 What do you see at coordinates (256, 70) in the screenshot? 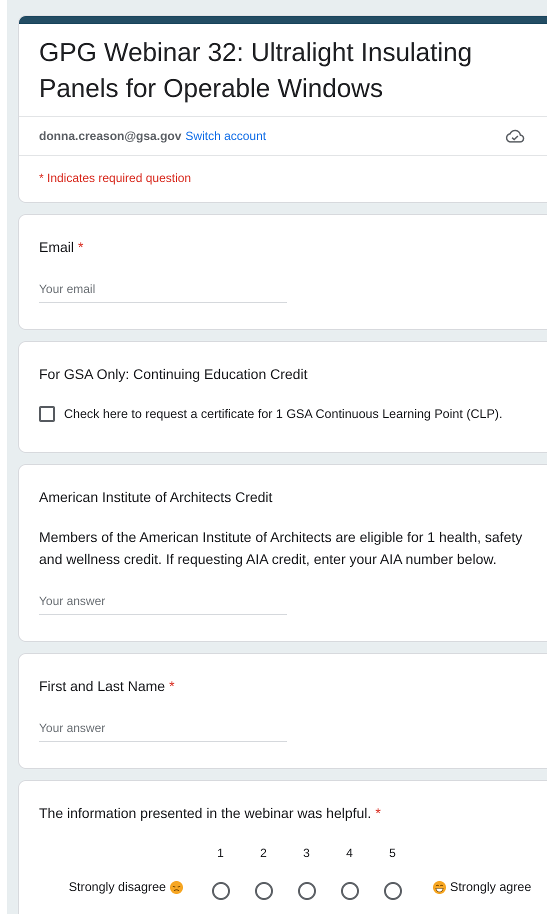
I see `form-title: GPG Webinar 32: Ultralight Insulating Panels for Operable Windows` at bounding box center [256, 70].